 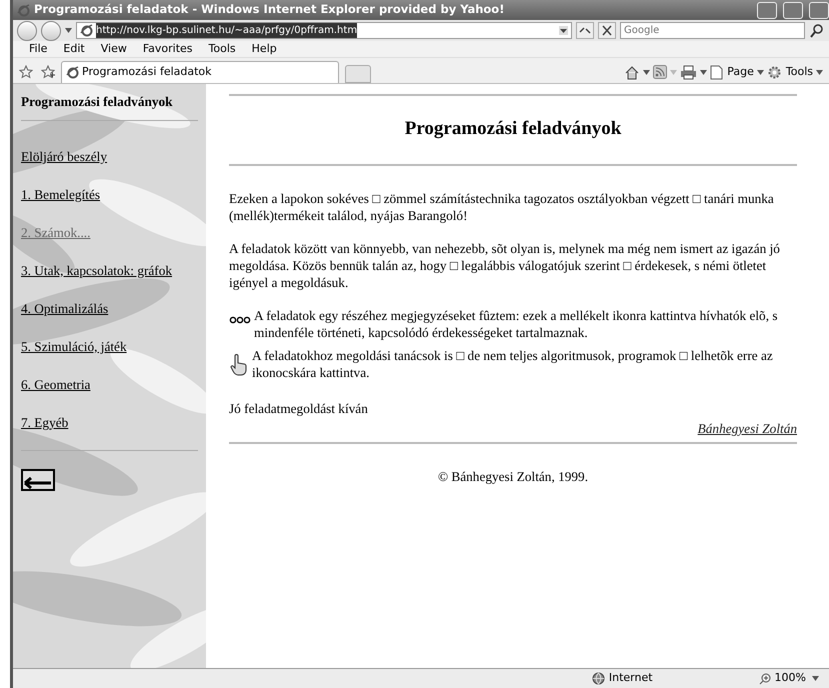 I want to click on zoom-control: 100%, so click(x=782, y=678).